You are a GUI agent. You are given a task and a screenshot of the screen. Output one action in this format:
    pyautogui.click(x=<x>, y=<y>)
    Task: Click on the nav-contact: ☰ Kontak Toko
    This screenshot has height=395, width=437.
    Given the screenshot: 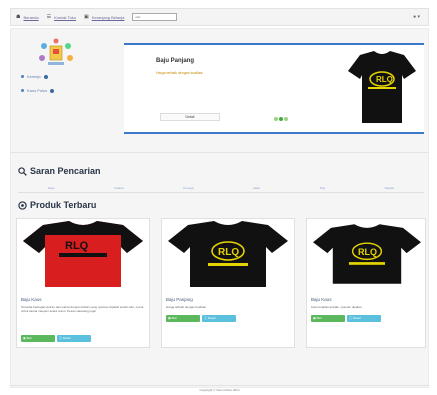 What is the action you would take?
    pyautogui.click(x=61, y=17)
    